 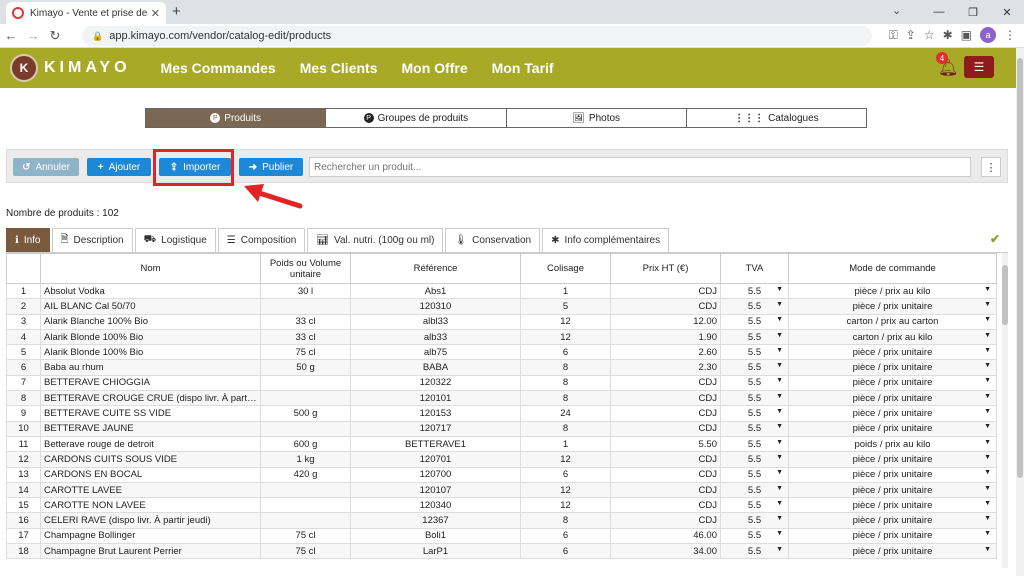 I want to click on cell-reference: 120340, so click(x=435, y=505).